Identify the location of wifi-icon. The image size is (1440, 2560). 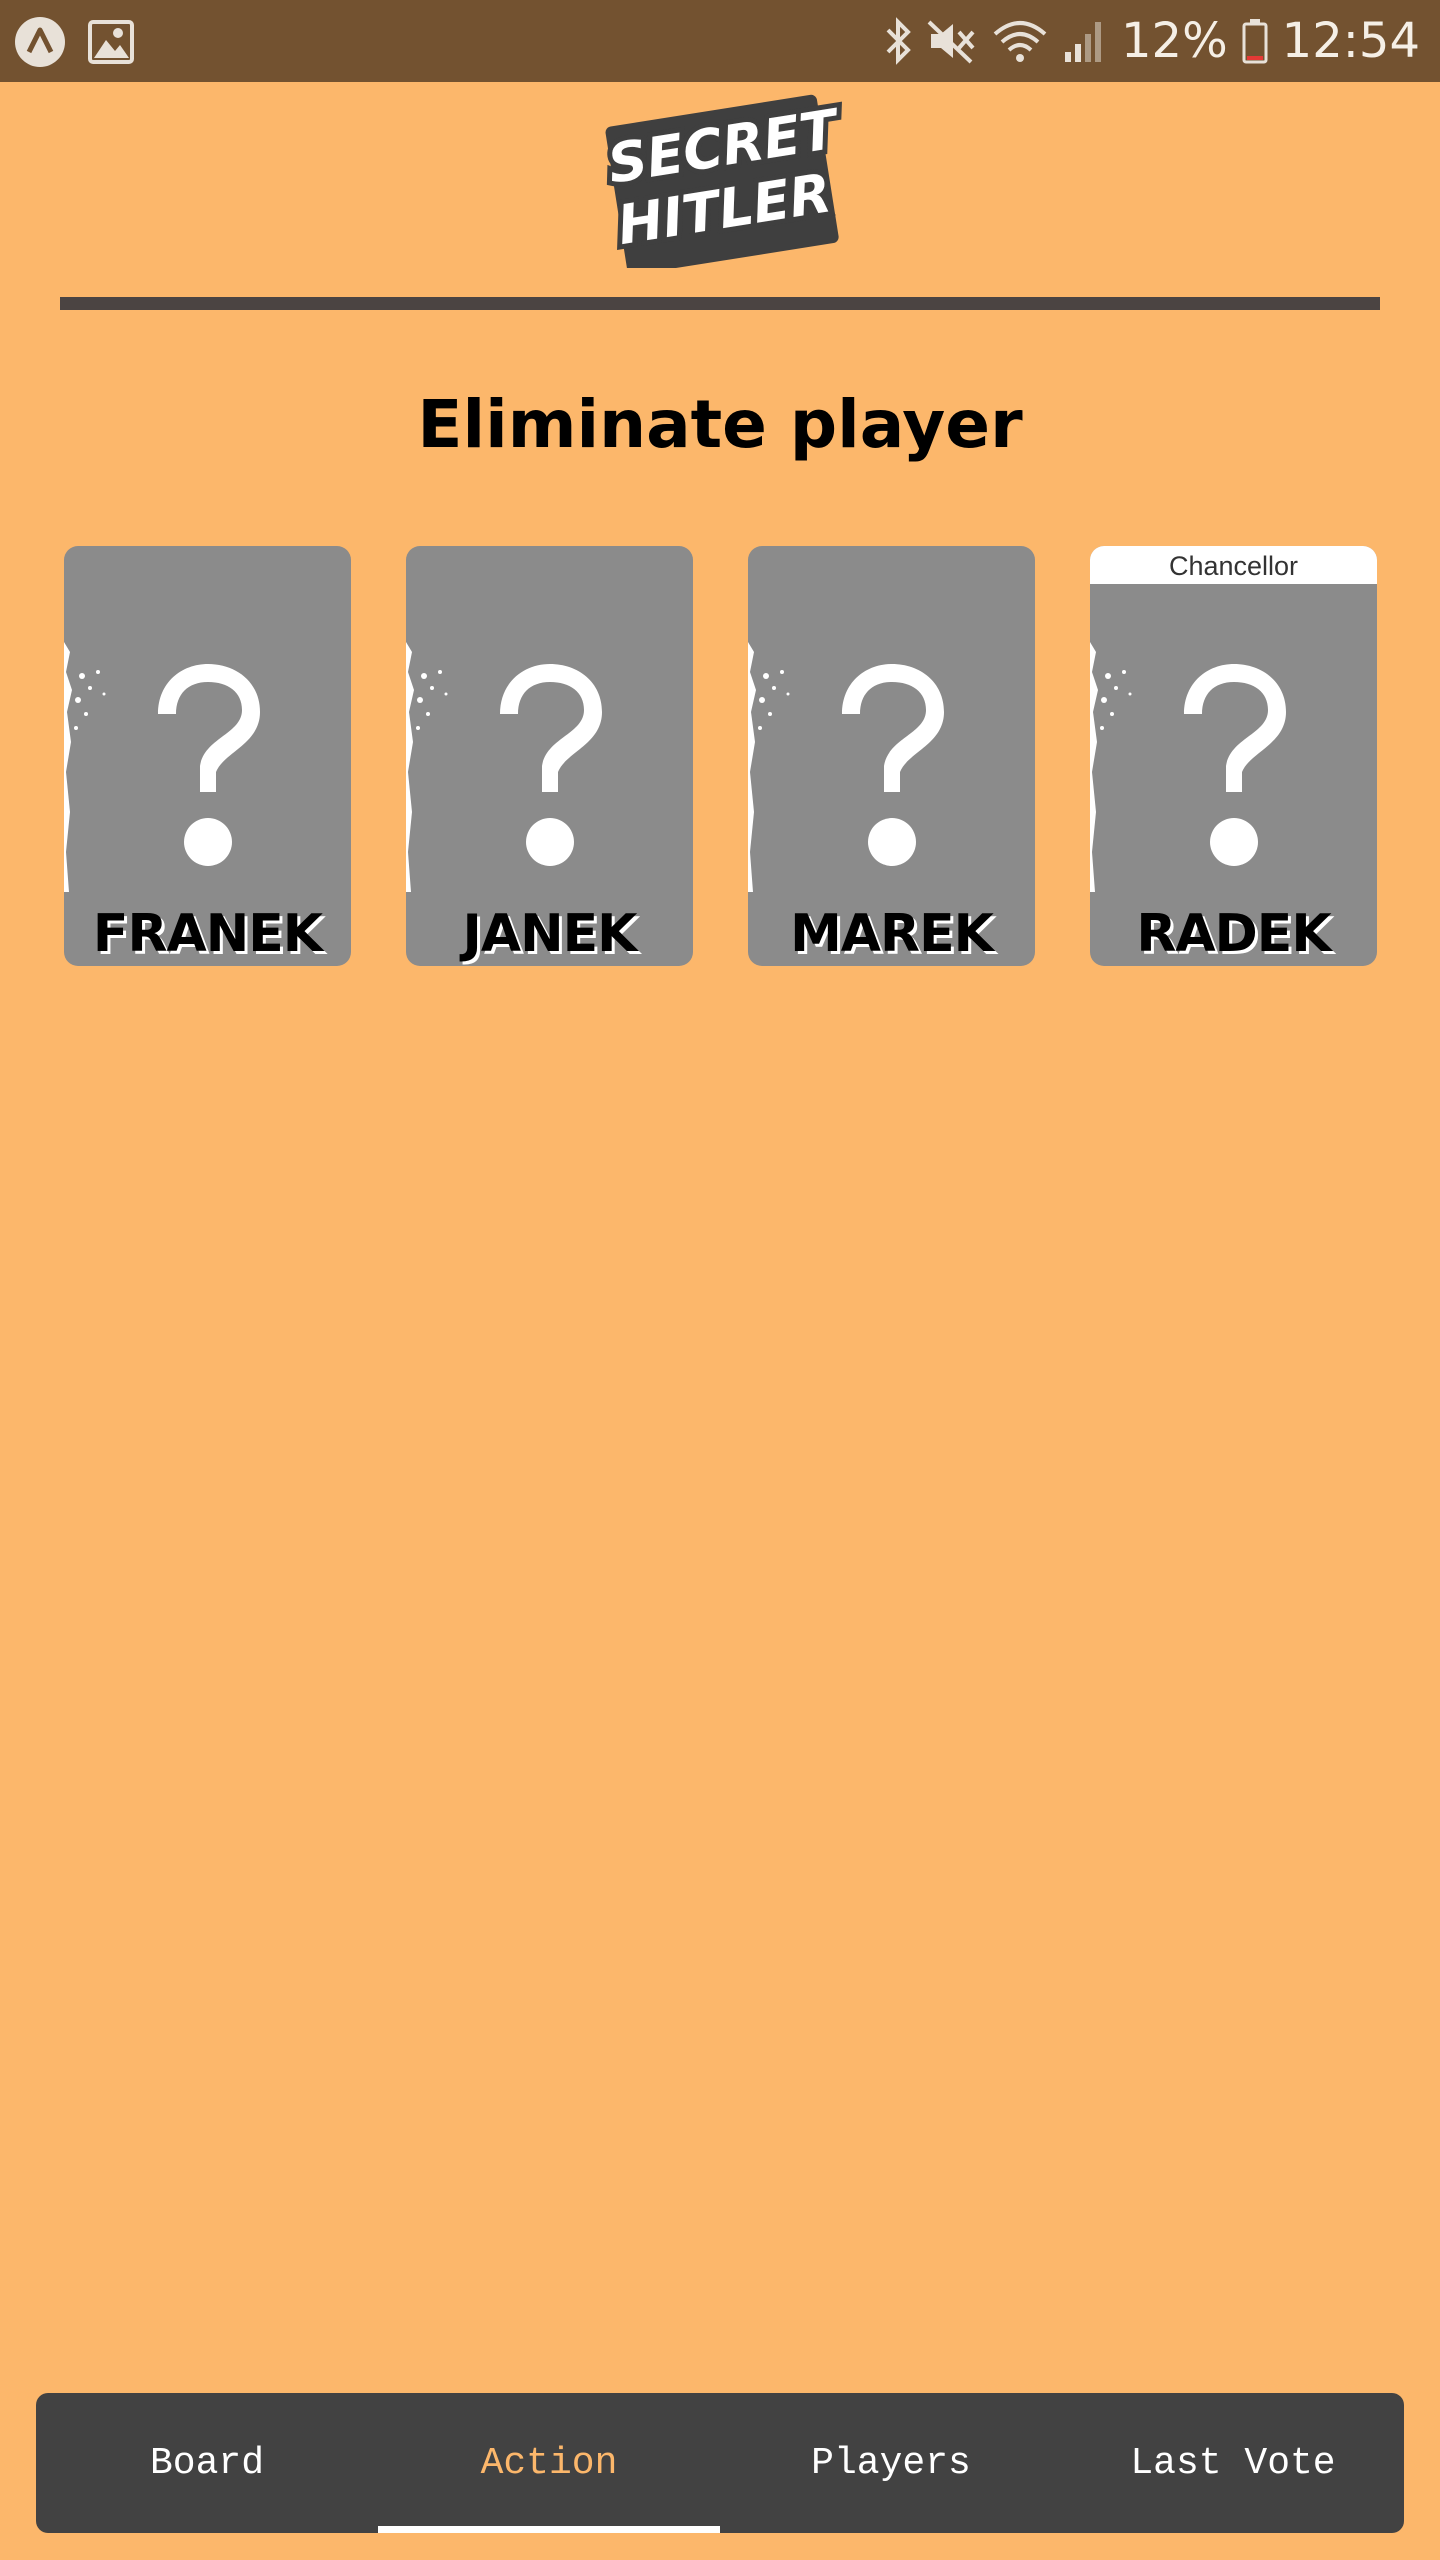
(1020, 41).